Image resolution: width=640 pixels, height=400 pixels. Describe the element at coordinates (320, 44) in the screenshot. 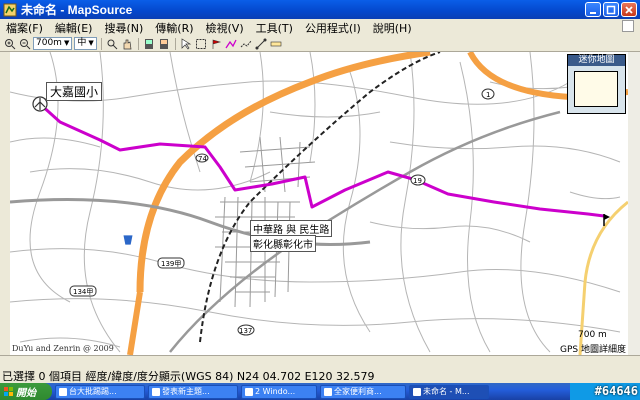

I see `toolbar: 700m ▼ 中 ▼` at that location.